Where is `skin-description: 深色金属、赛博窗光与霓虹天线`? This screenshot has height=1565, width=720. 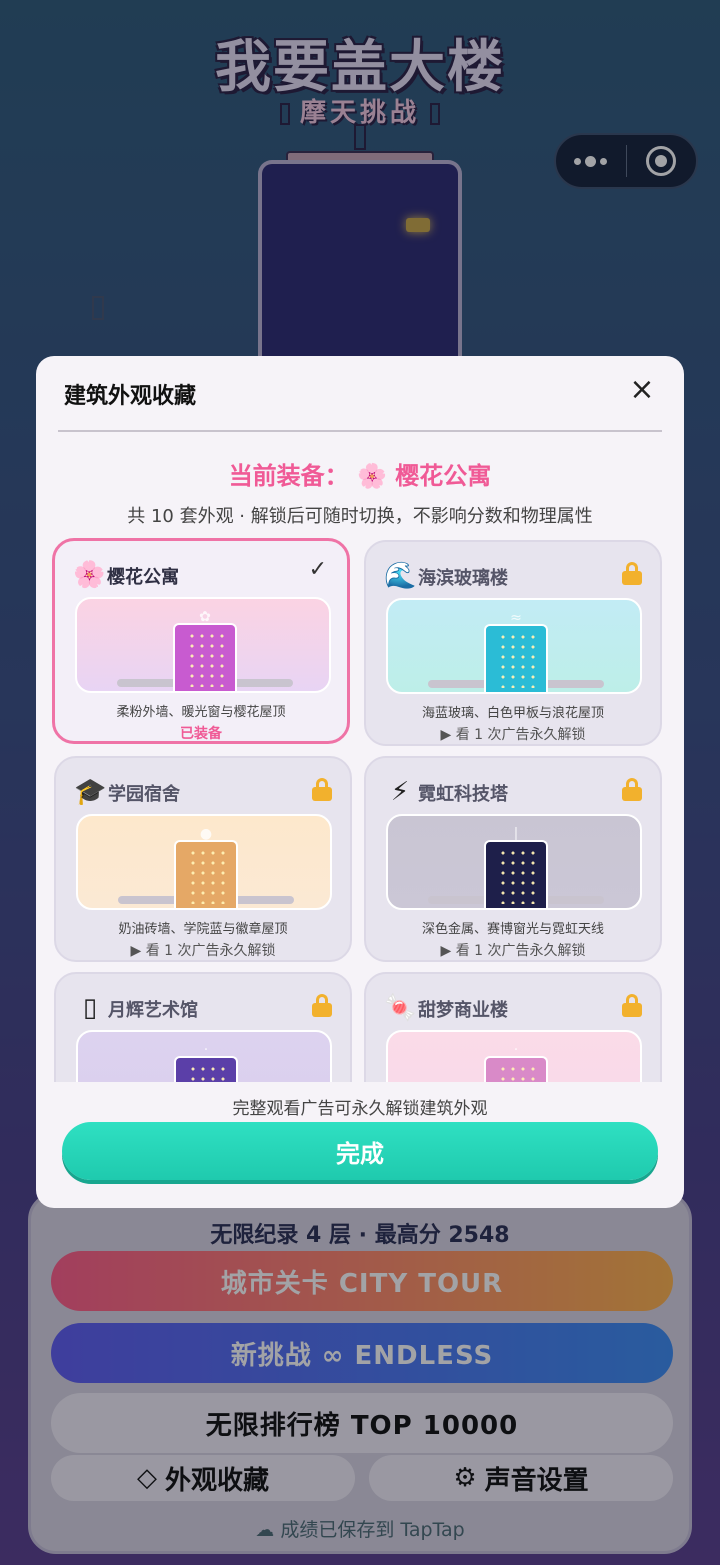 skin-description: 深色金属、赛博窗光与霓虹天线 is located at coordinates (512, 929).